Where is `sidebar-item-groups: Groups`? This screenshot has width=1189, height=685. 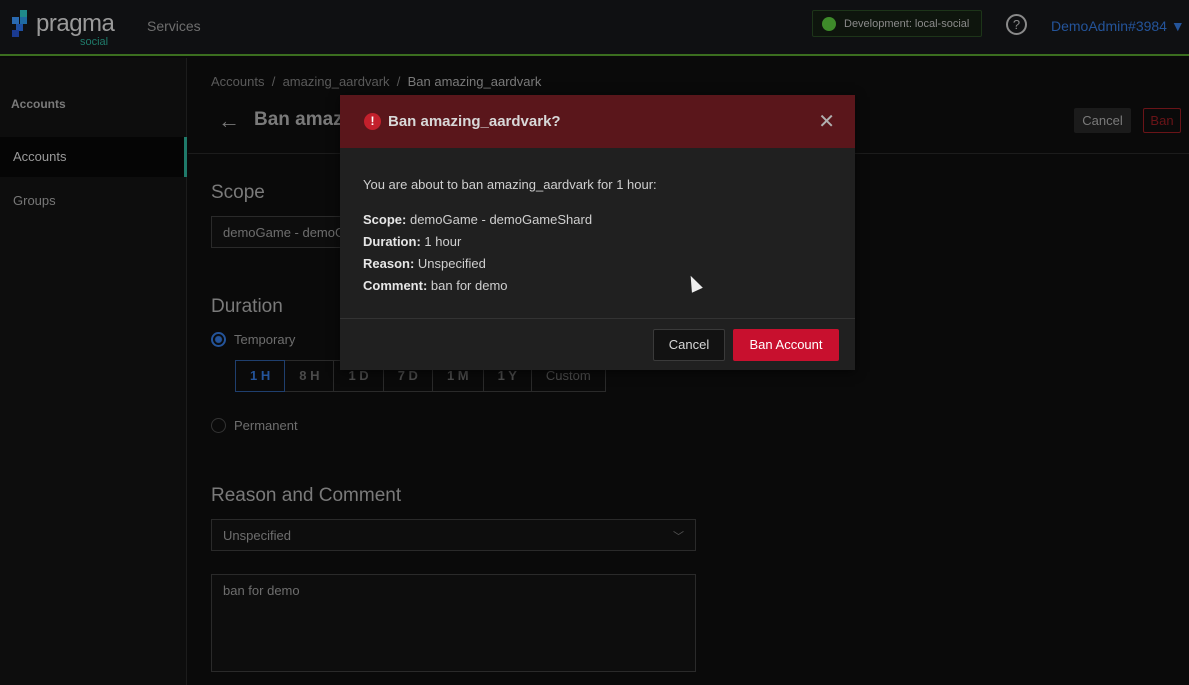 sidebar-item-groups: Groups is located at coordinates (93, 201).